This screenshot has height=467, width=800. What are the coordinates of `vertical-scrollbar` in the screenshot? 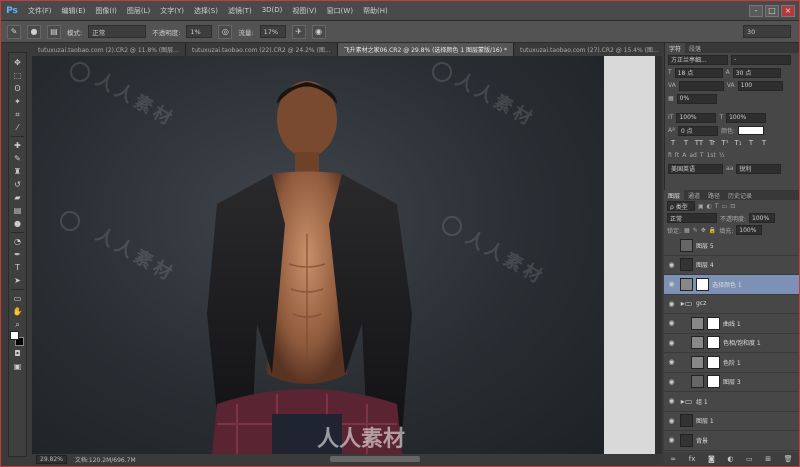 It's located at (658, 255).